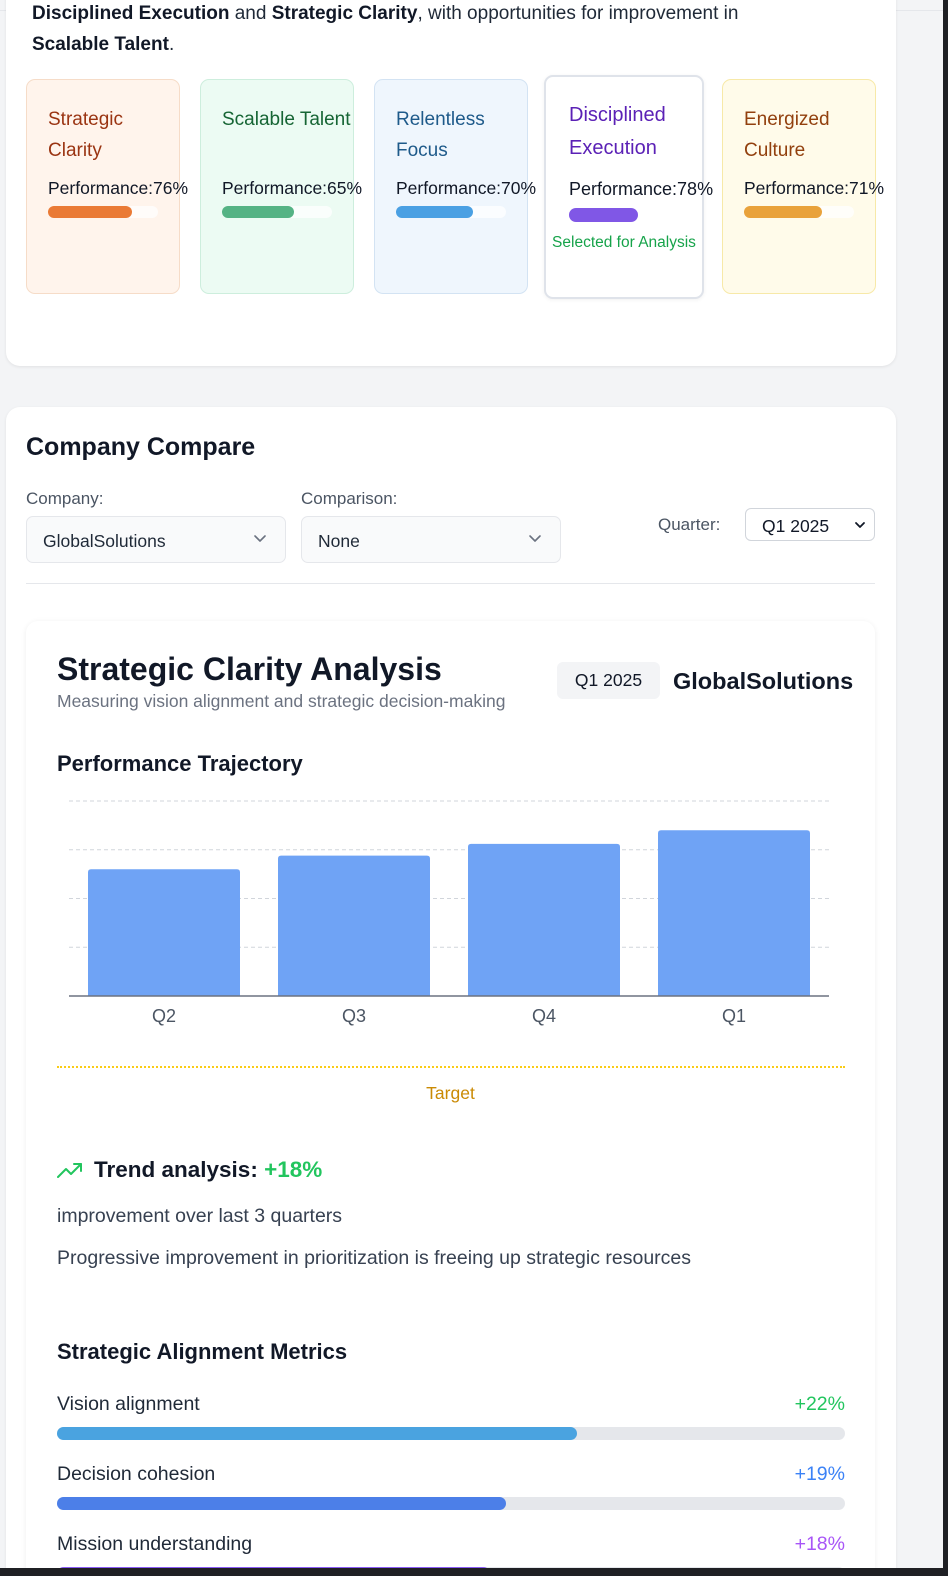 Image resolution: width=948 pixels, height=1576 pixels. What do you see at coordinates (608, 680) in the screenshot?
I see `quarter-badge: Q1 2025` at bounding box center [608, 680].